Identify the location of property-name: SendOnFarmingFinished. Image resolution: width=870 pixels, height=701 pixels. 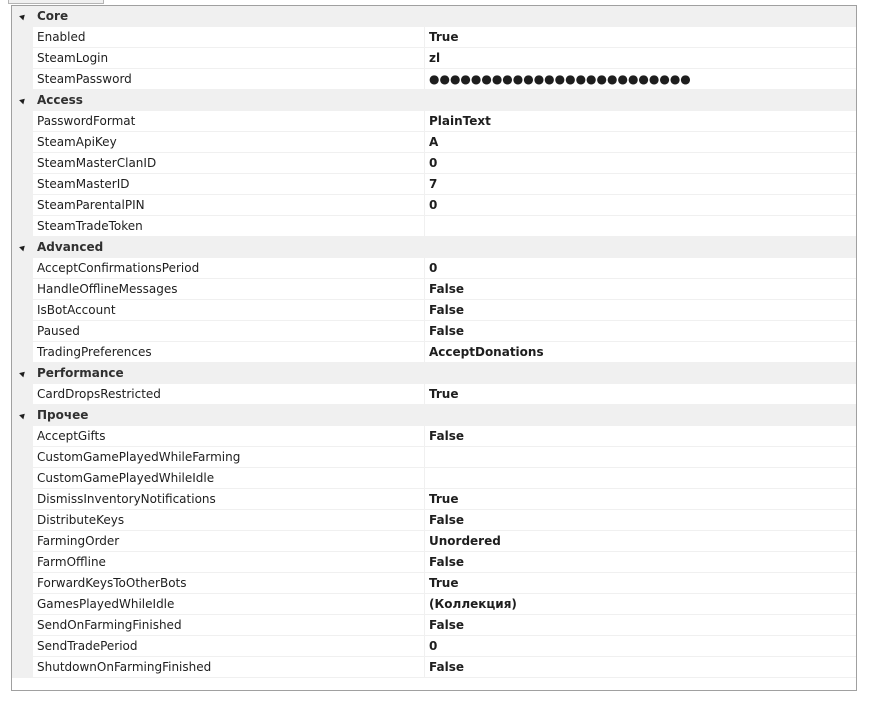
(229, 625).